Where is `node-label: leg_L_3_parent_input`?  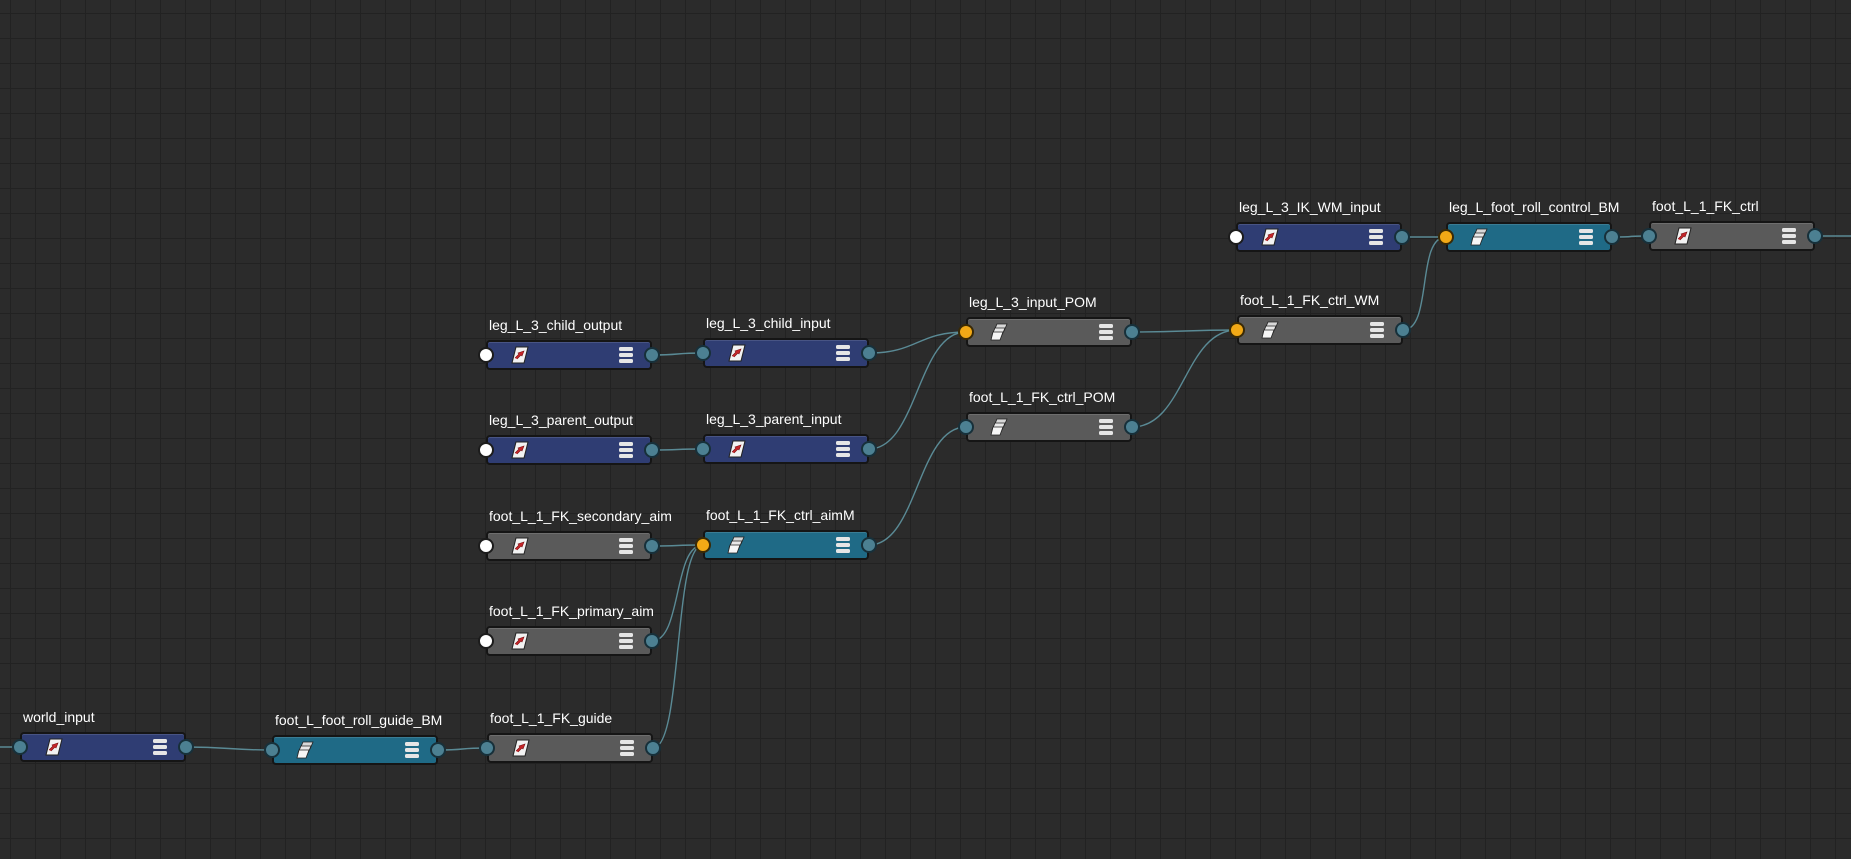 node-label: leg_L_3_parent_input is located at coordinates (774, 419).